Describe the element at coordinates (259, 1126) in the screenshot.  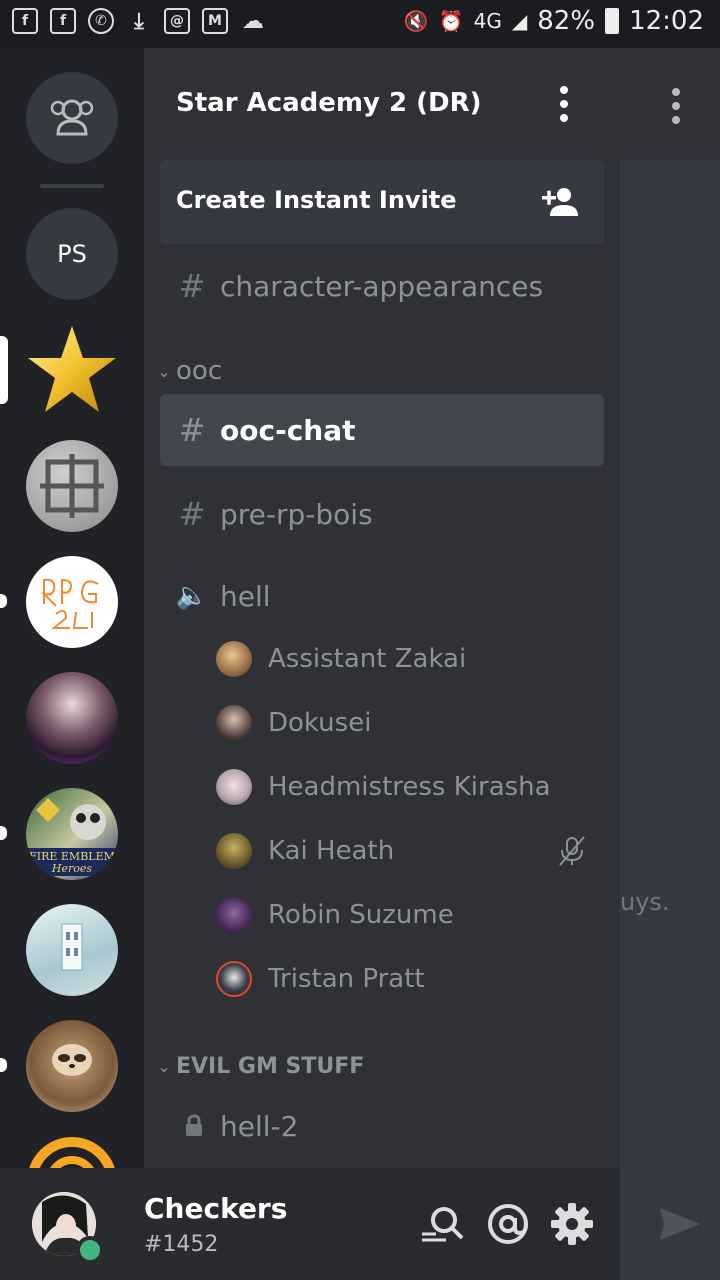
I see `channel-name: hell-2` at that location.